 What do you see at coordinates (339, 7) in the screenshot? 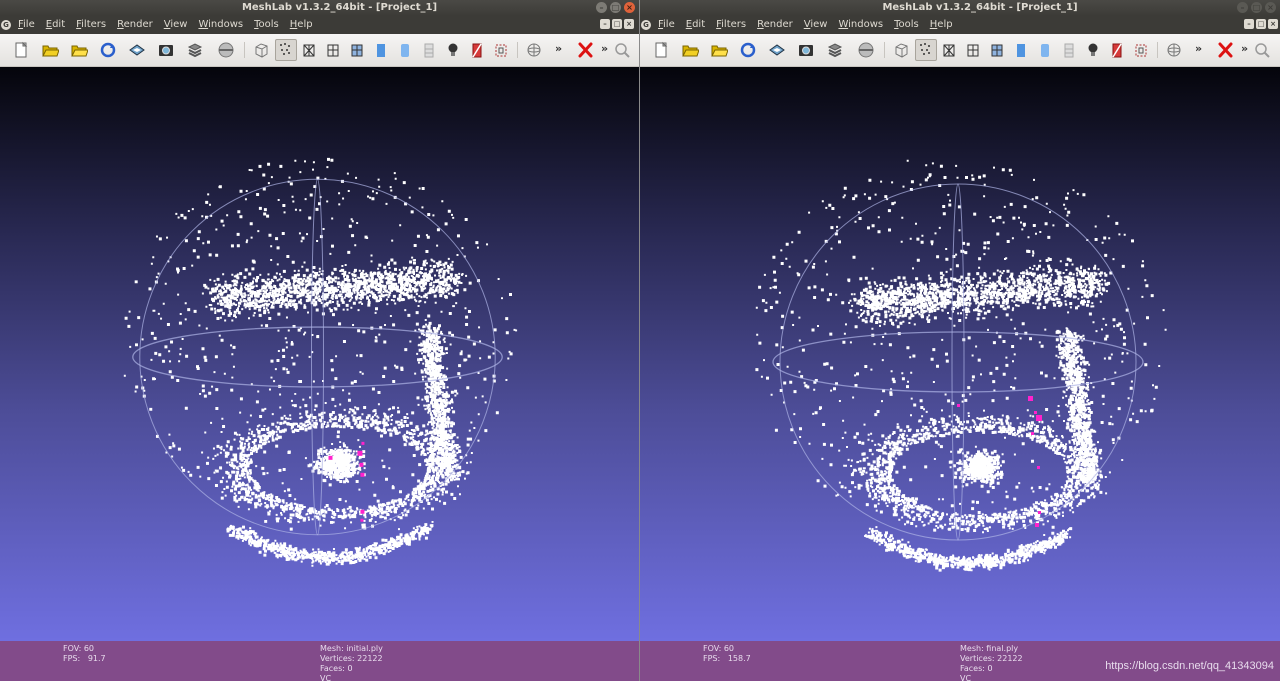
I see `window-title: MeshLab v1.3.2_64bit - [Project_1]` at bounding box center [339, 7].